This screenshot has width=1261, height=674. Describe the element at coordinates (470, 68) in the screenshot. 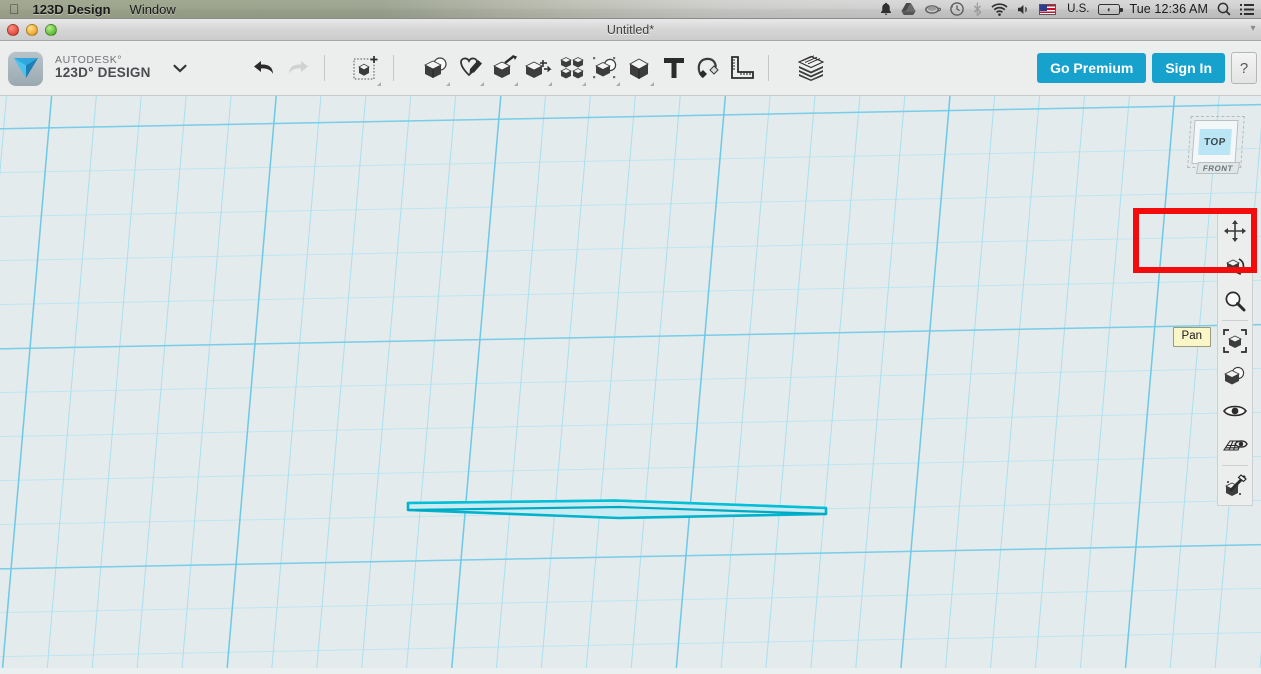

I see `sketch-button` at that location.